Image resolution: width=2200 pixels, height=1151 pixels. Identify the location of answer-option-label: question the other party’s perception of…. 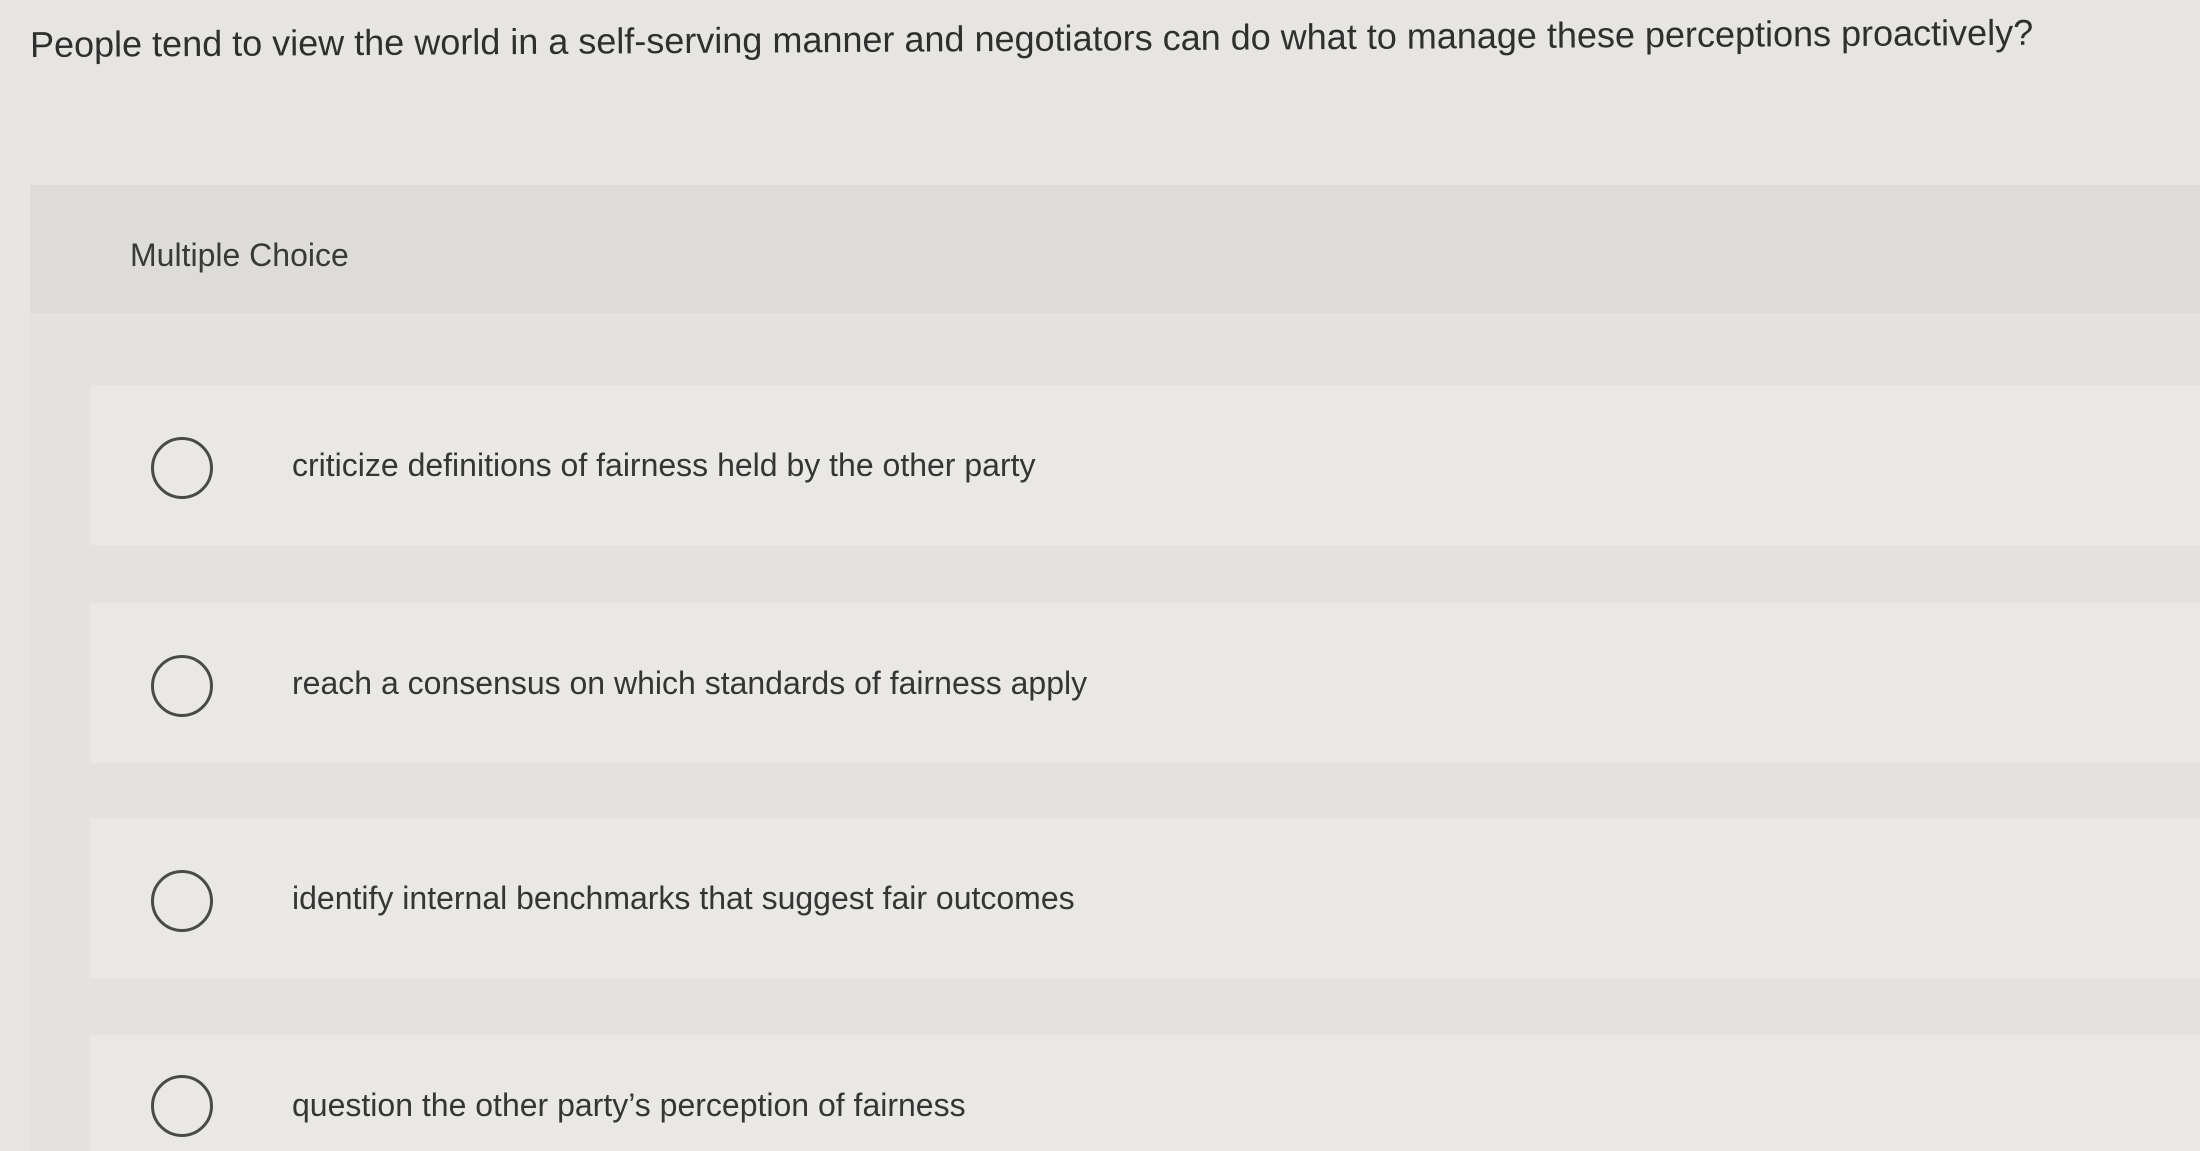
(629, 1105).